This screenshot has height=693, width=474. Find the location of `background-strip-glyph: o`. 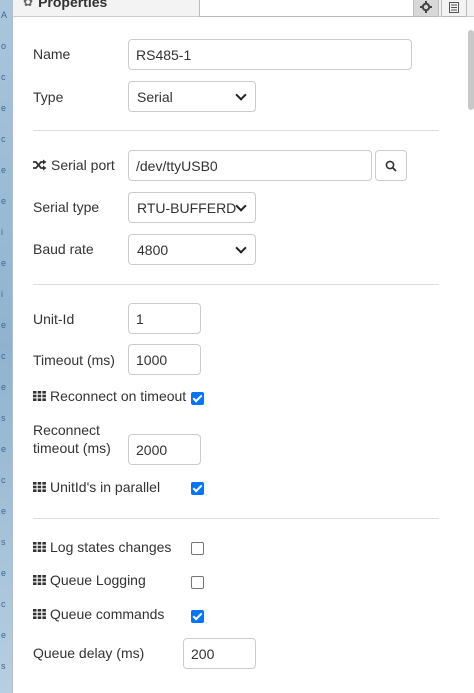

background-strip-glyph: o is located at coordinates (4, 46).